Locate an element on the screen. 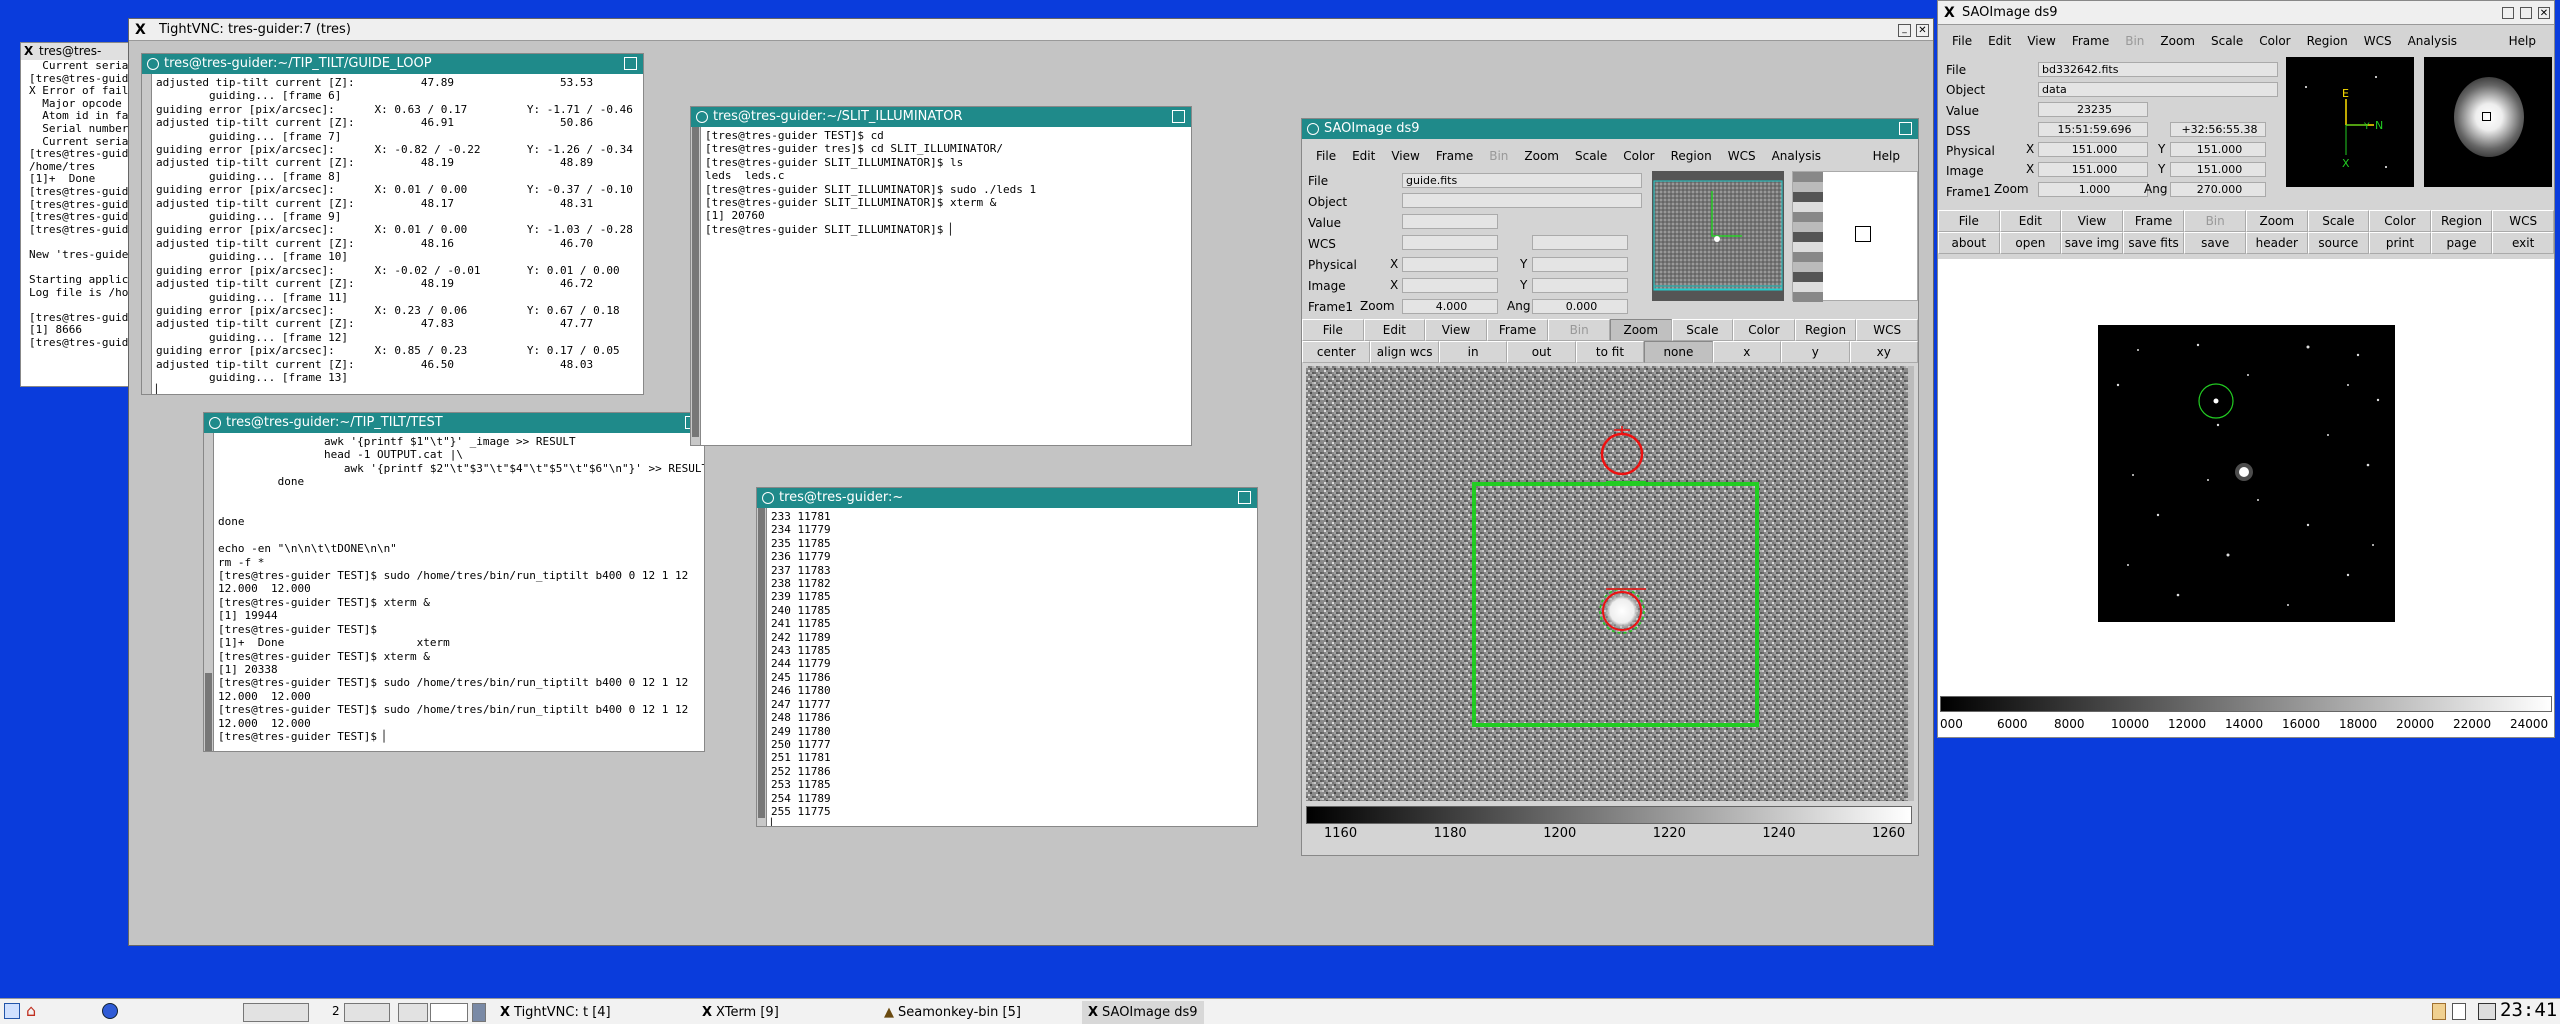 This screenshot has height=1024, width=2560. start-menu-icon is located at coordinates (12, 1011).